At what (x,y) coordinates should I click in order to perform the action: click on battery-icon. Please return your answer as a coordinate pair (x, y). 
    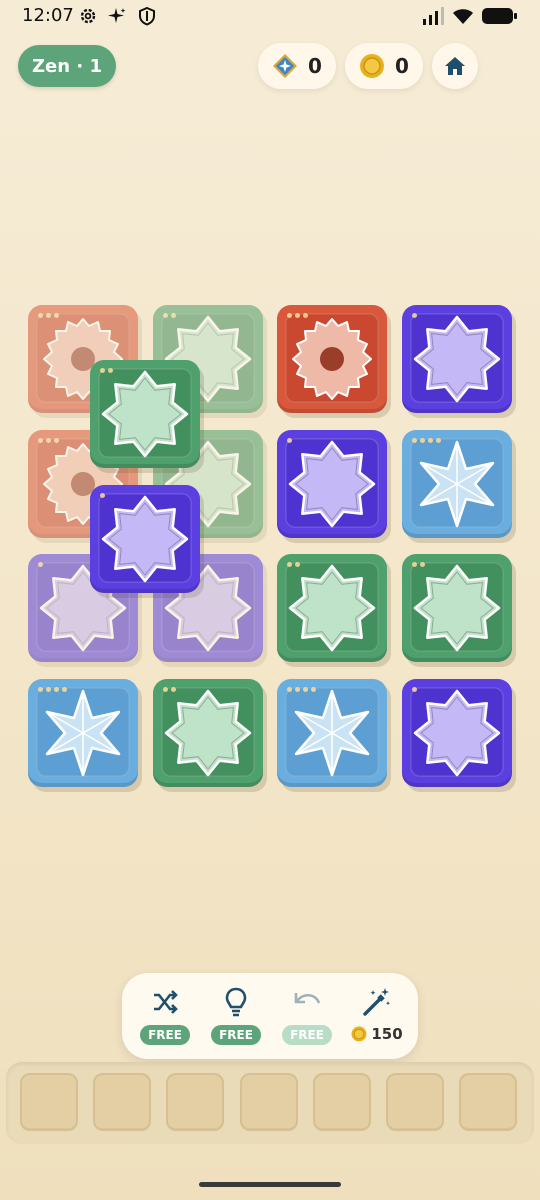
    Looking at the image, I should click on (499, 16).